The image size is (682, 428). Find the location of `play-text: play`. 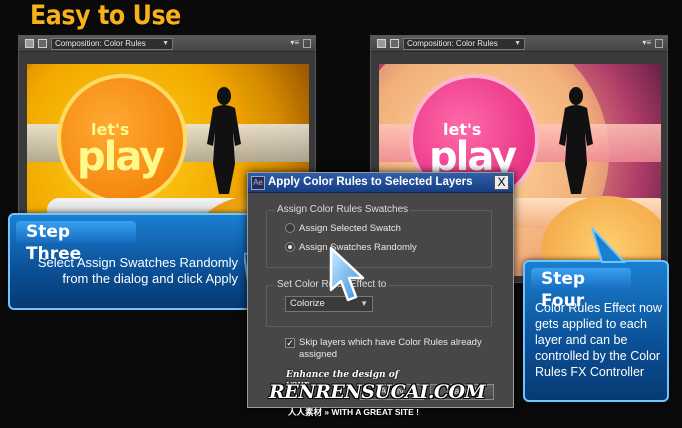

play-text: play is located at coordinates (121, 157).